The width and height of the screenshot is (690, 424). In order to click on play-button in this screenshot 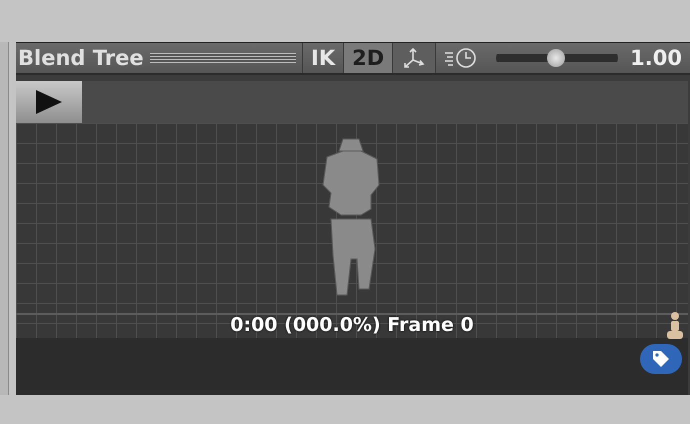, I will do `click(49, 102)`.